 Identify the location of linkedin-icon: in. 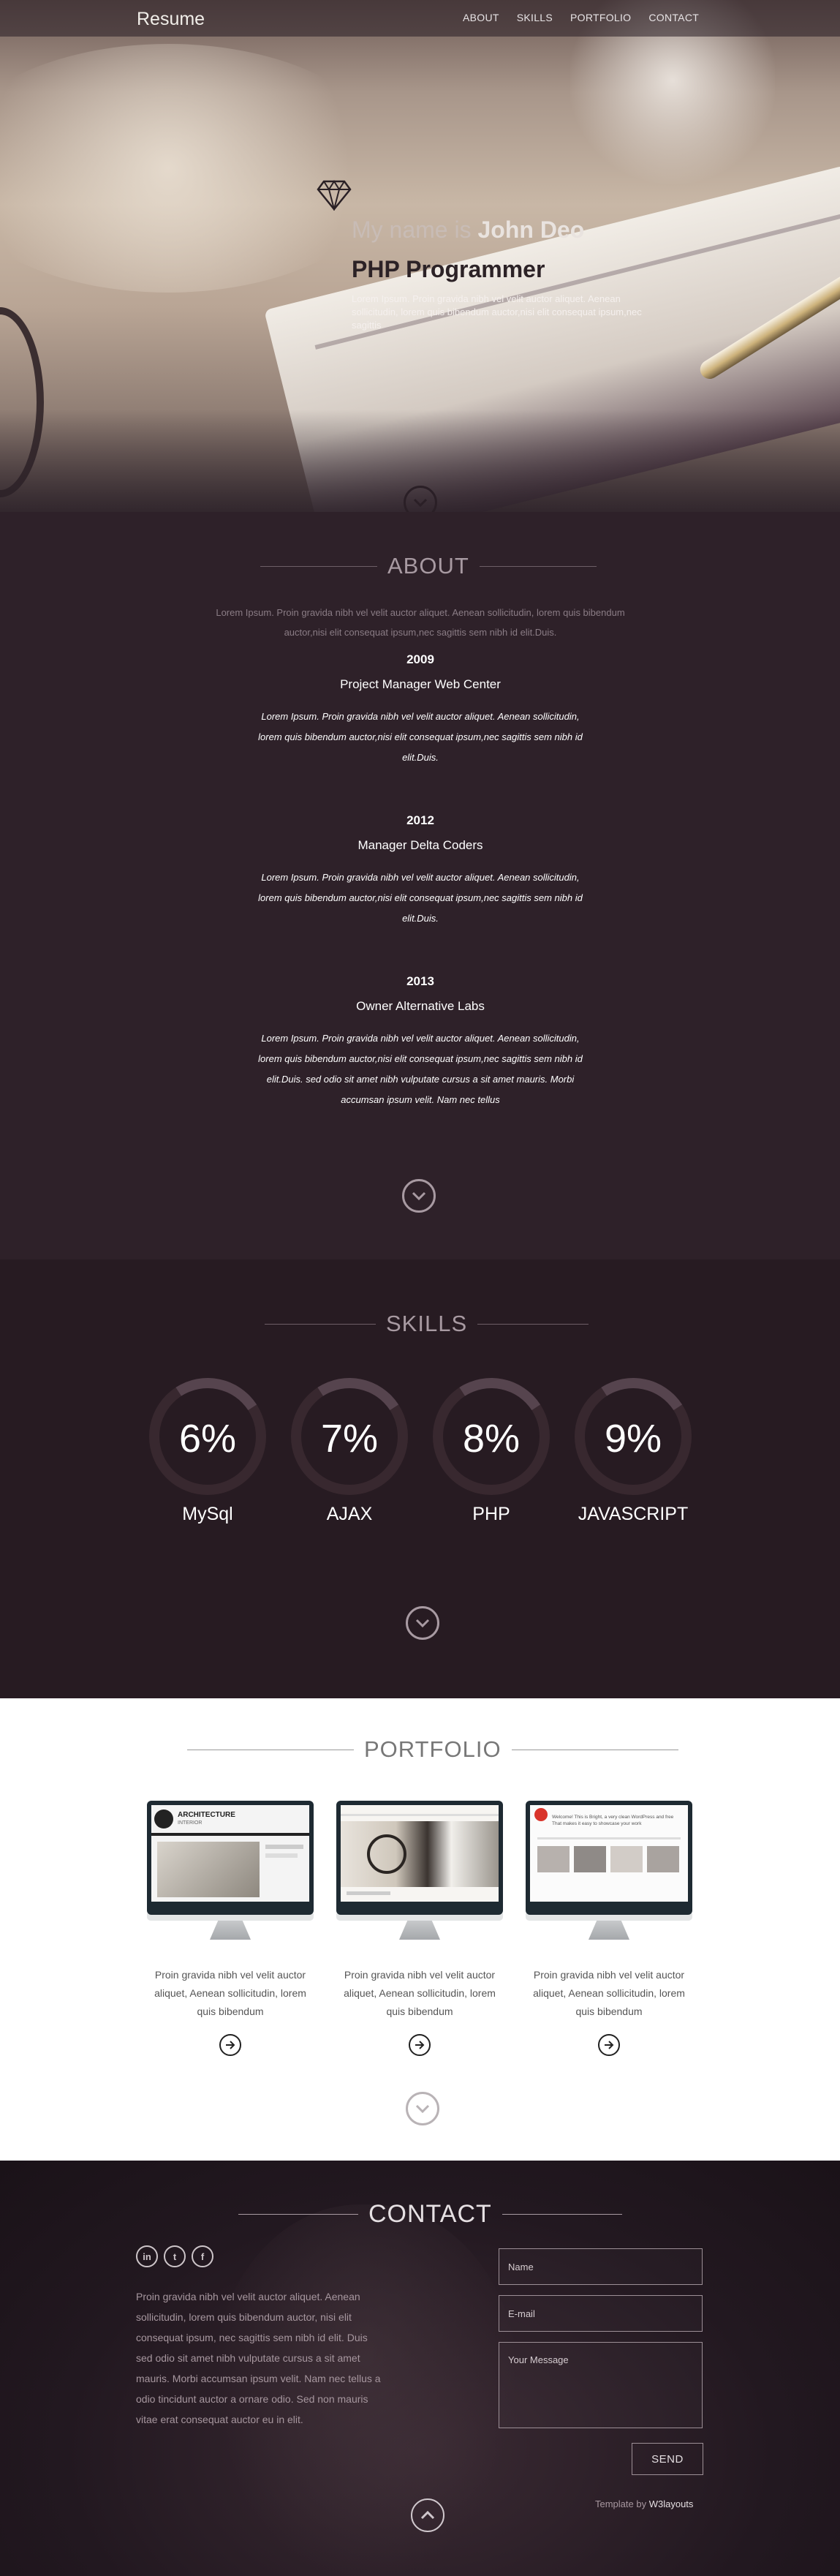
(147, 2256).